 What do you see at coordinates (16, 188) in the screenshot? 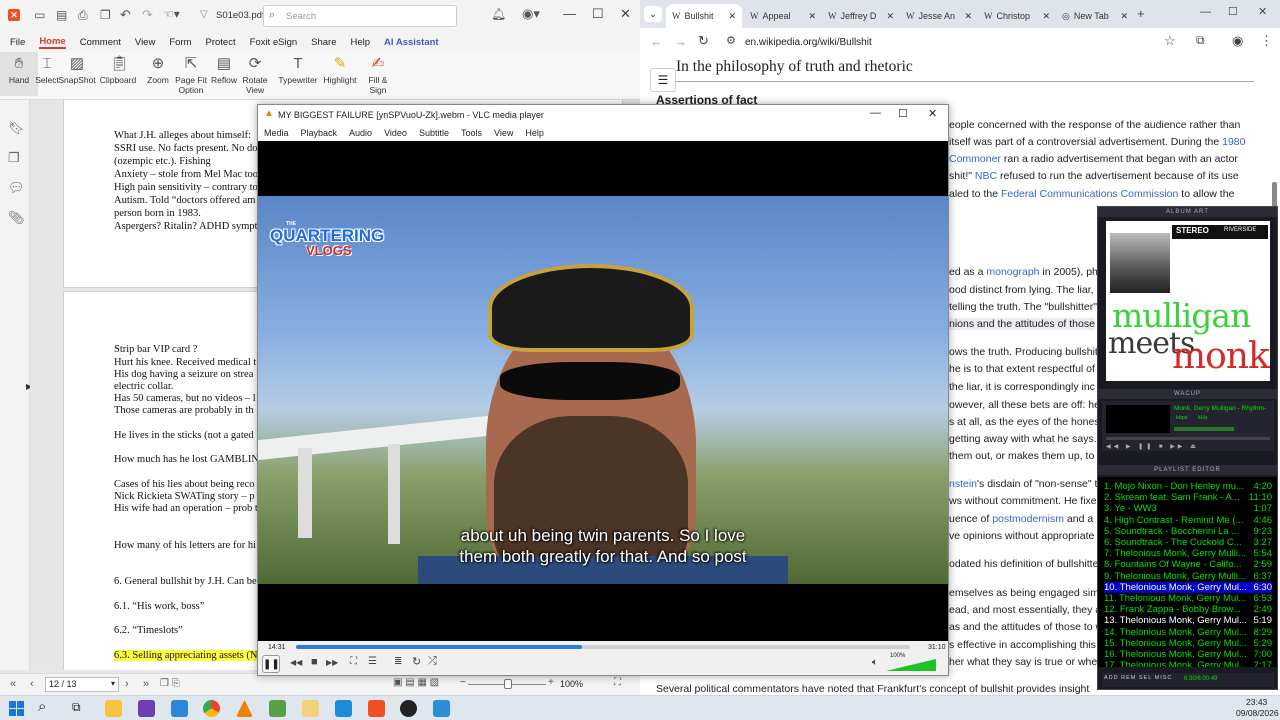
I see `comments-icon: 💬︎` at bounding box center [16, 188].